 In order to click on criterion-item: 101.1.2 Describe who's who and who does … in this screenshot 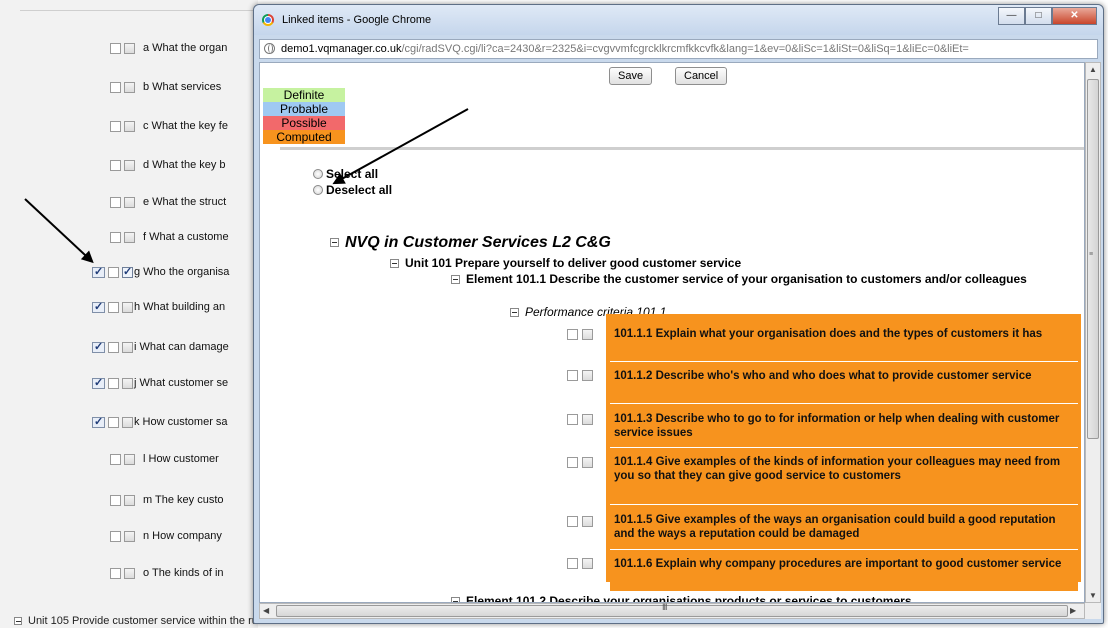, I will do `click(844, 385)`.